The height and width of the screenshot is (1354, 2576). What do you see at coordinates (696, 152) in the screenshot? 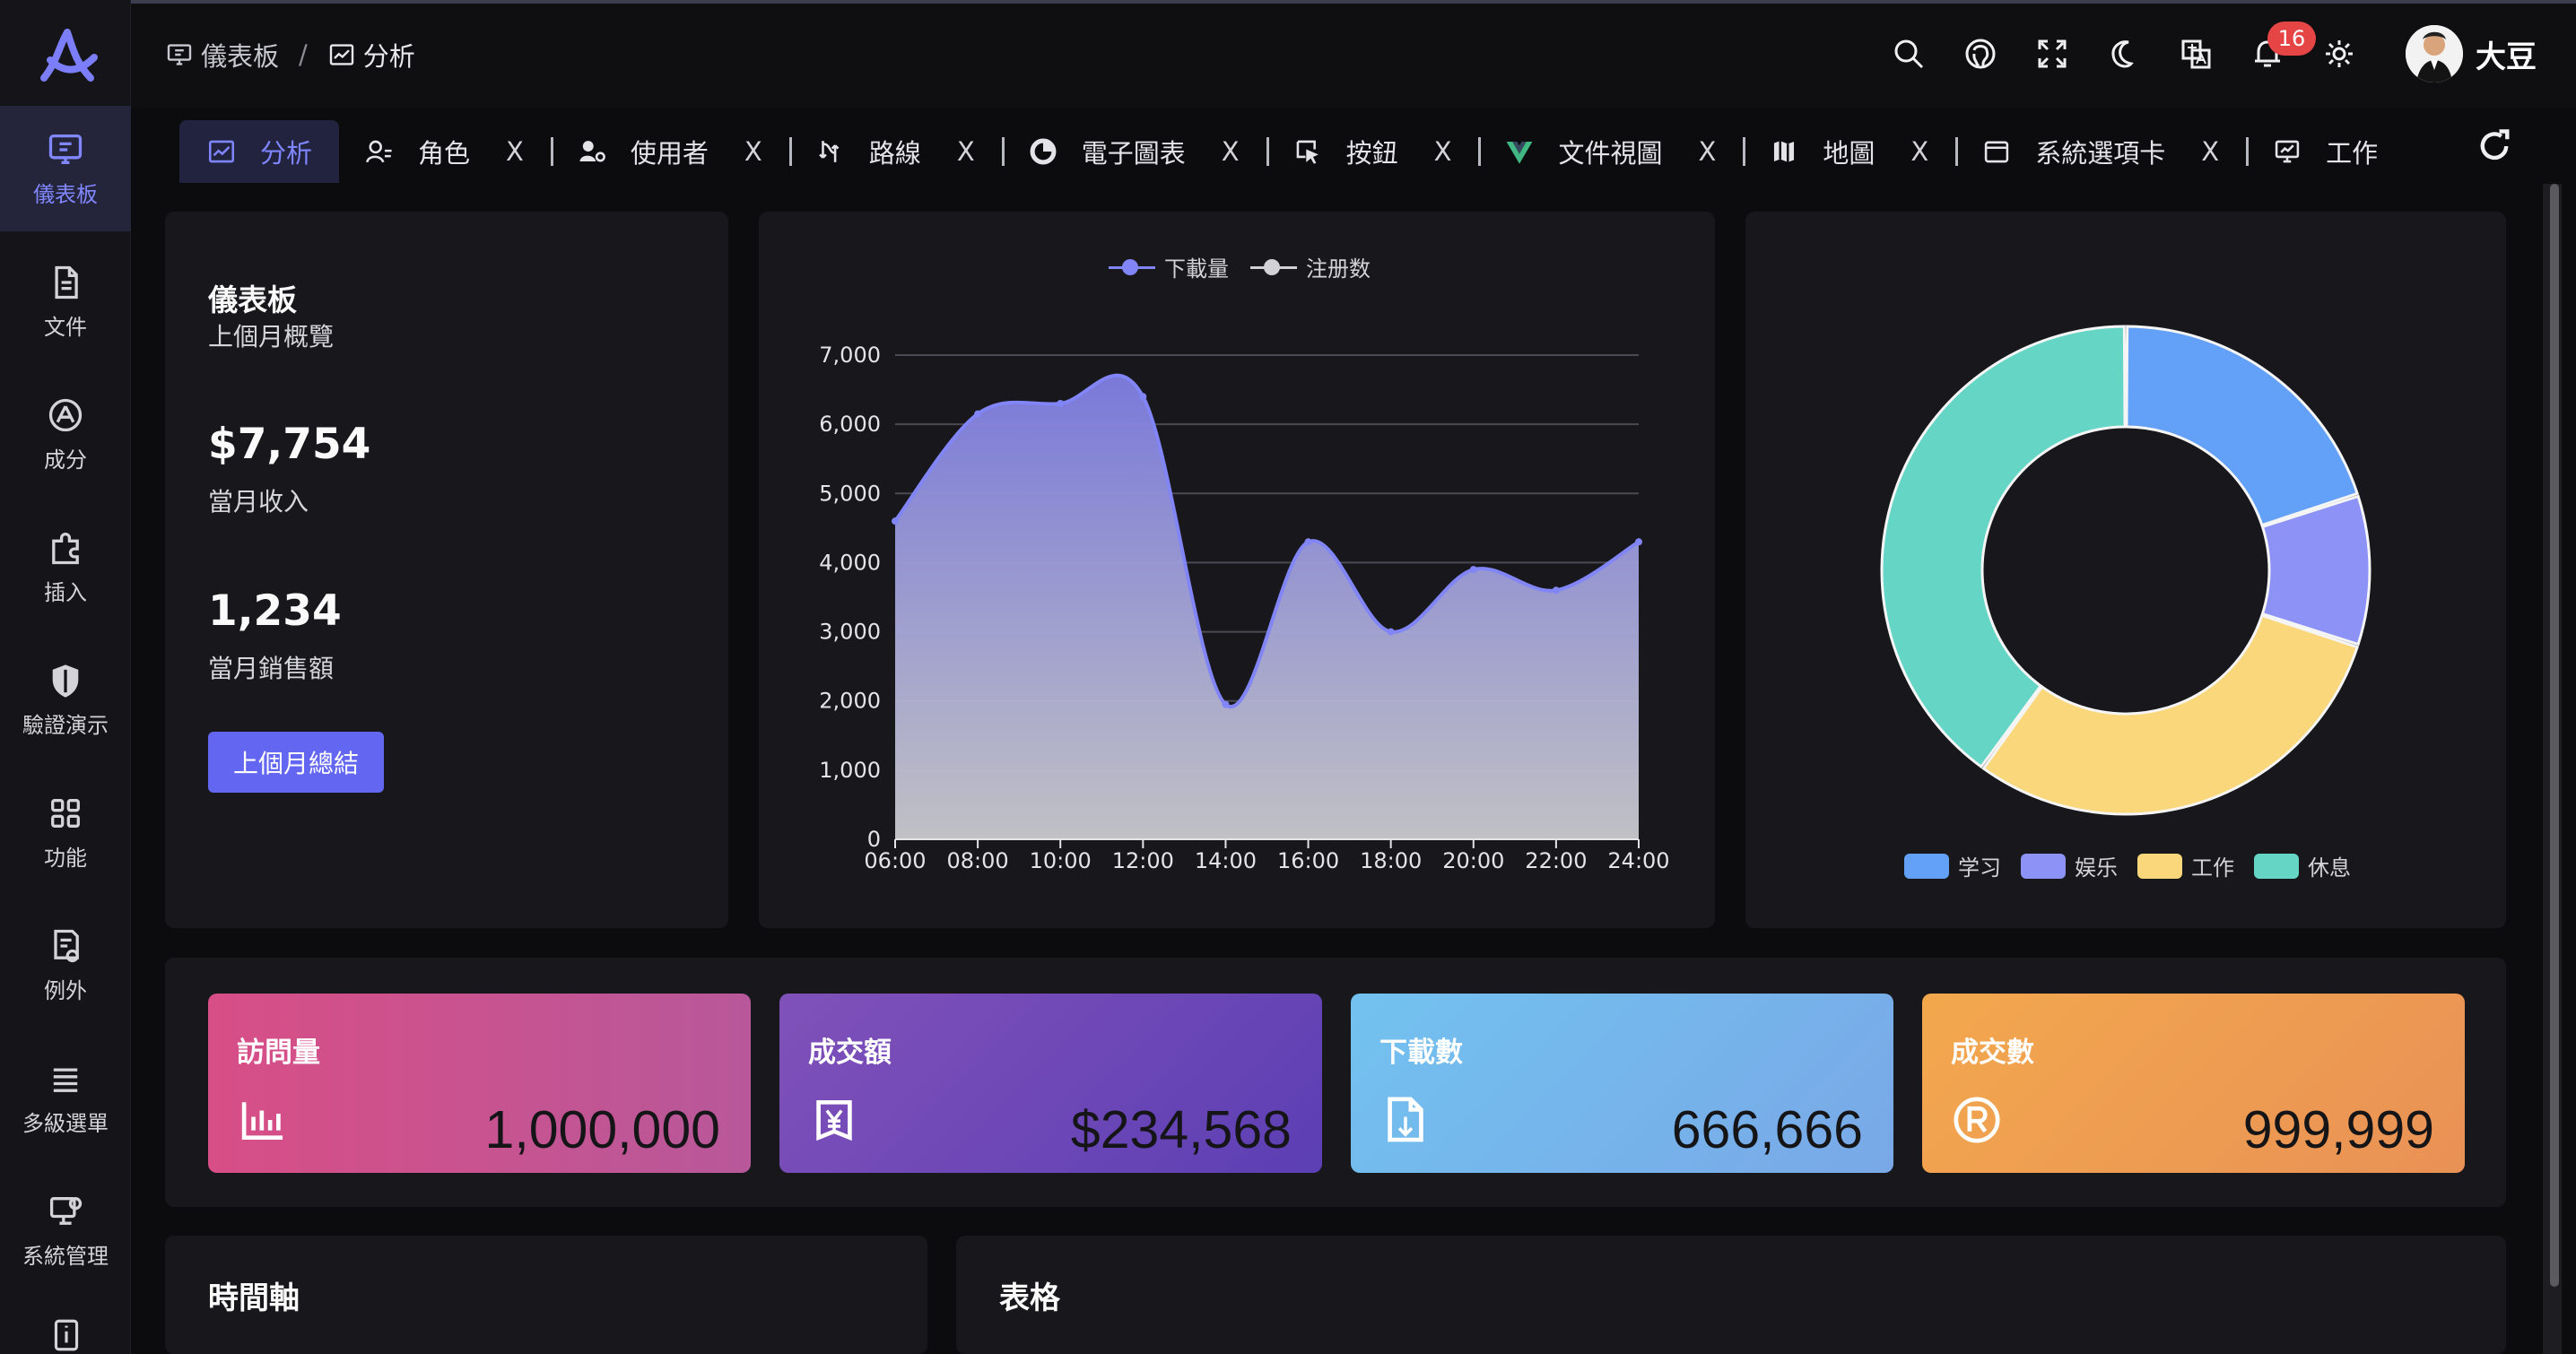
I see `tab-user: 使用者 X` at bounding box center [696, 152].